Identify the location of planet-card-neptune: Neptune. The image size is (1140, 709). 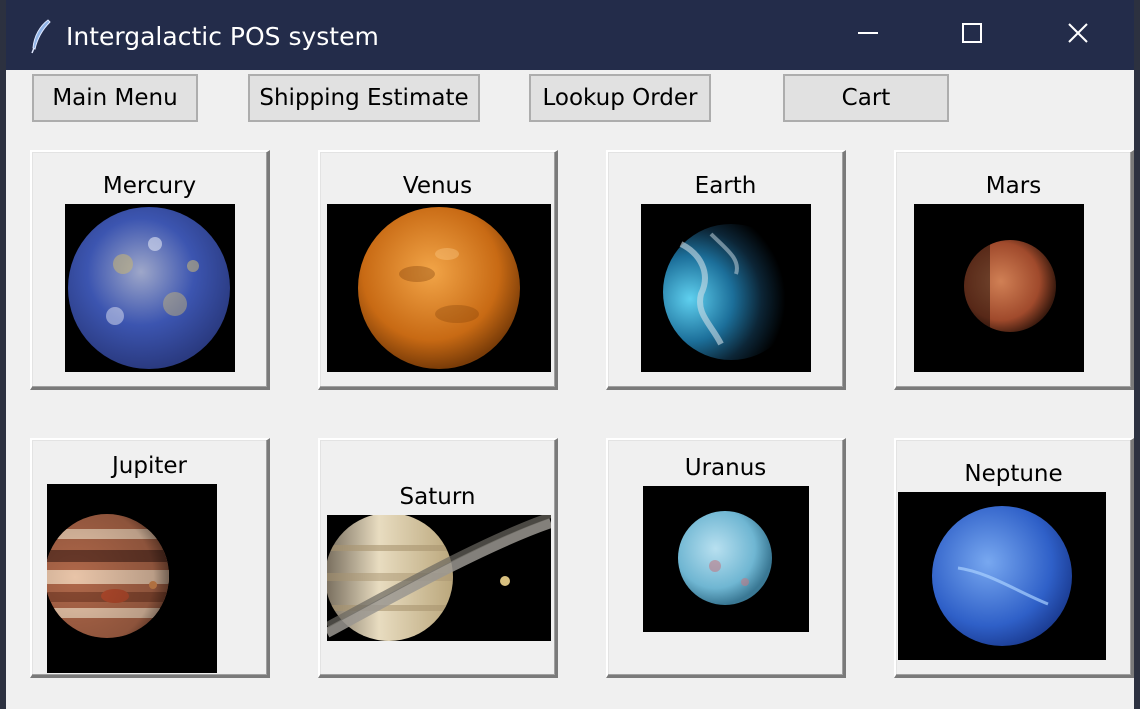
(1014, 558).